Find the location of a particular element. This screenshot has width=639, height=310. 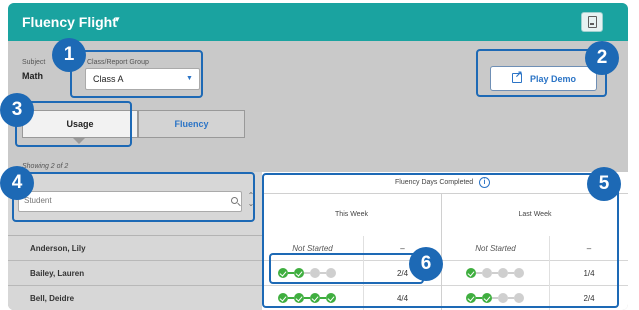

pdf-export-button is located at coordinates (592, 22).